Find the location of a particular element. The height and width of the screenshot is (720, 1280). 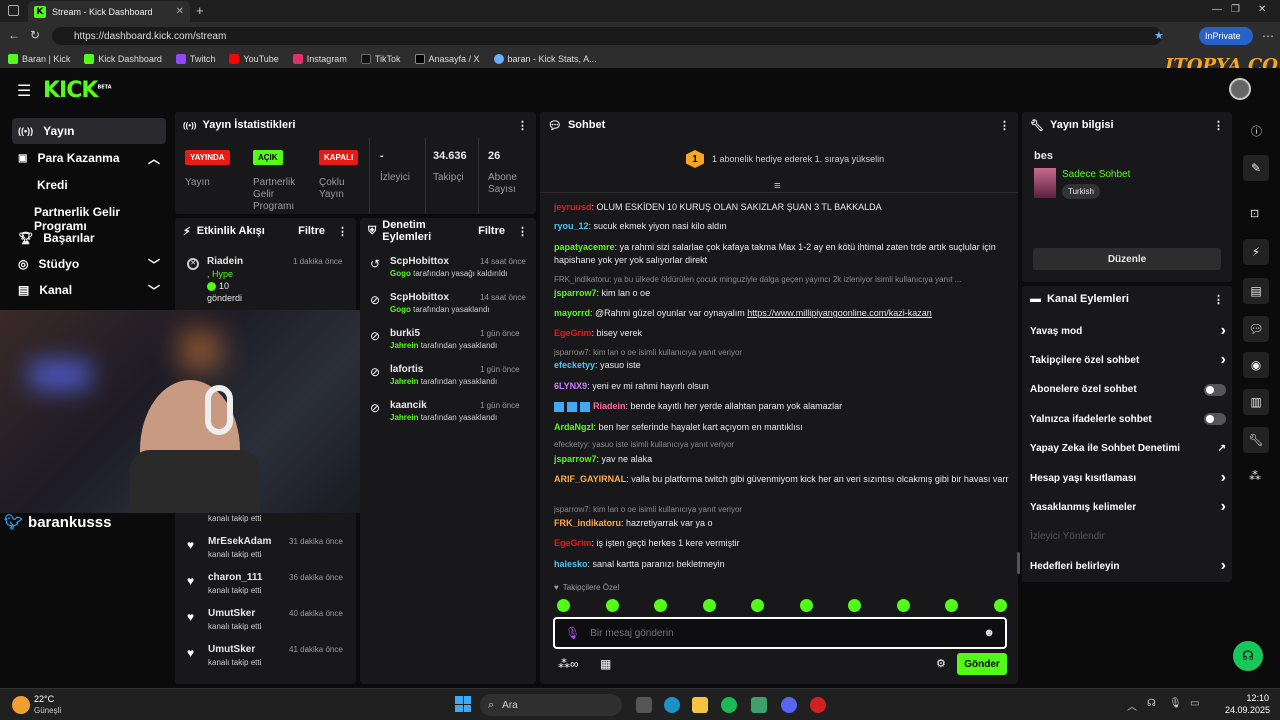

chat-username: halesko is located at coordinates (571, 564).